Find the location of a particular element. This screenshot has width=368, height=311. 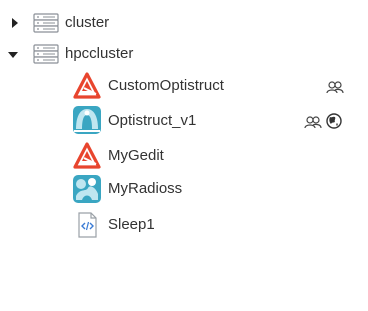

public-globe-icon is located at coordinates (335, 121).